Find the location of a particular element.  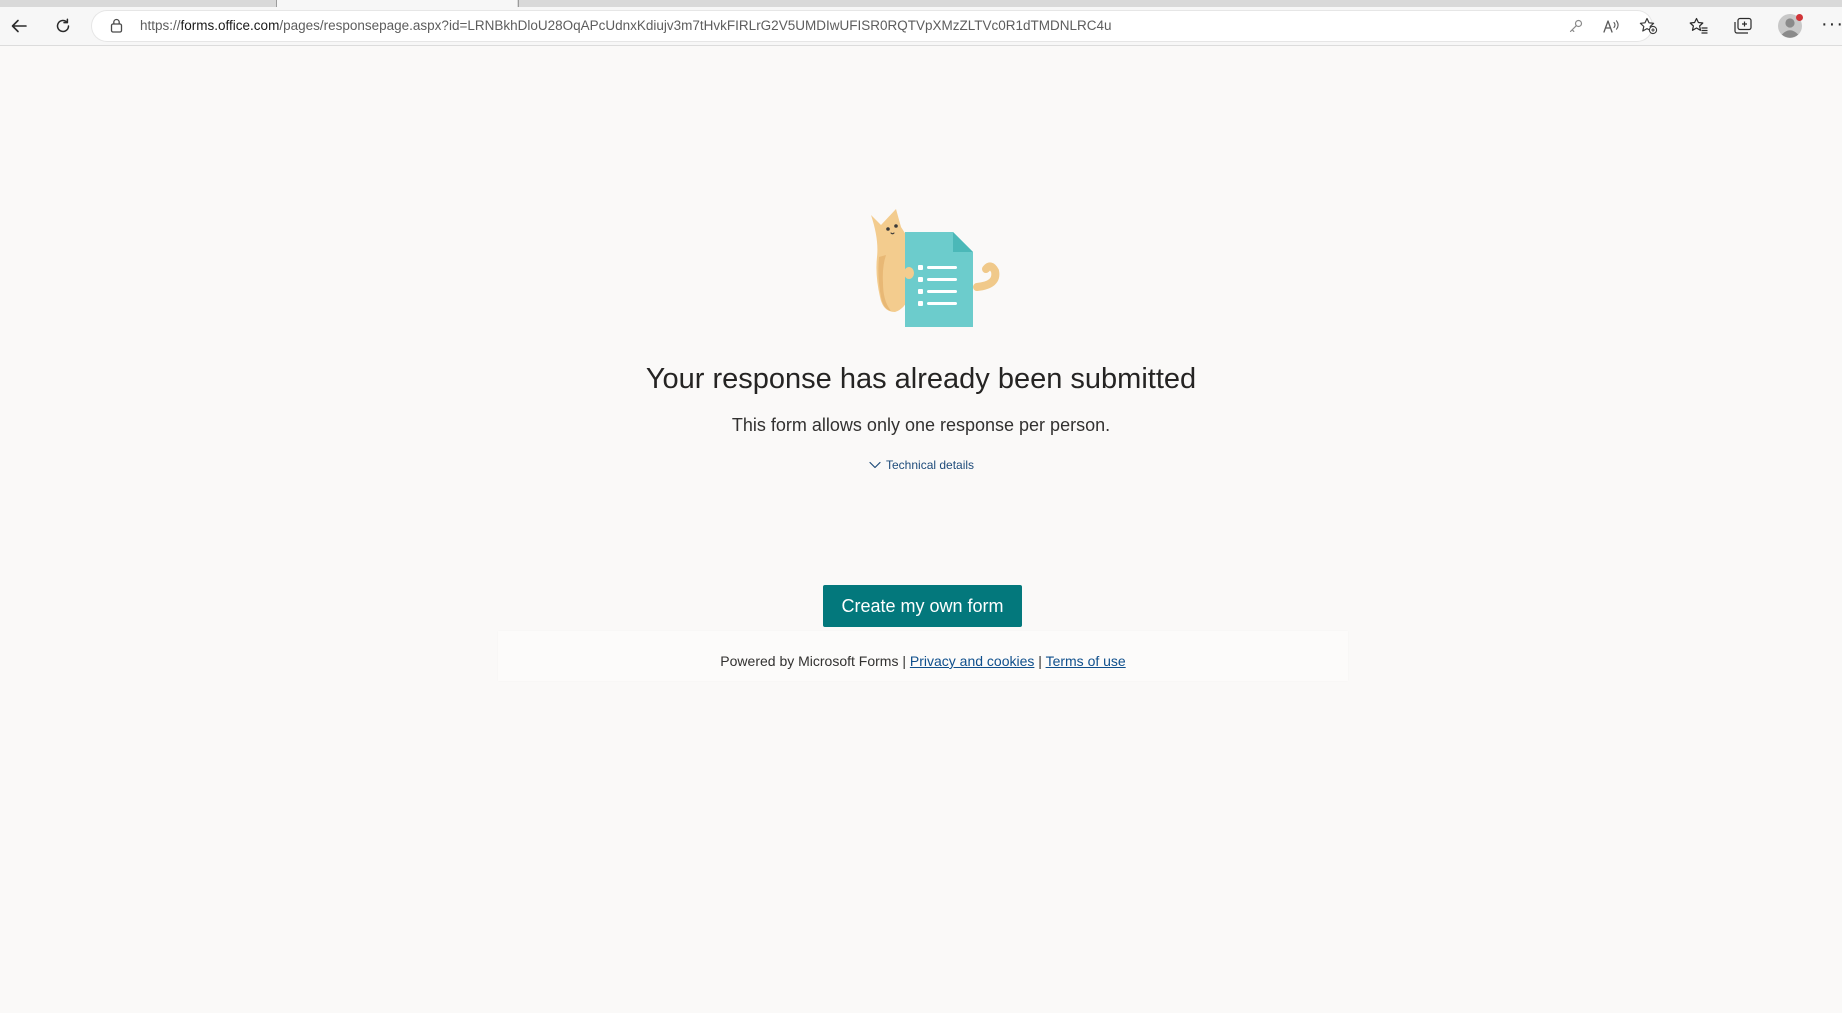

refresh-icon is located at coordinates (63, 26).